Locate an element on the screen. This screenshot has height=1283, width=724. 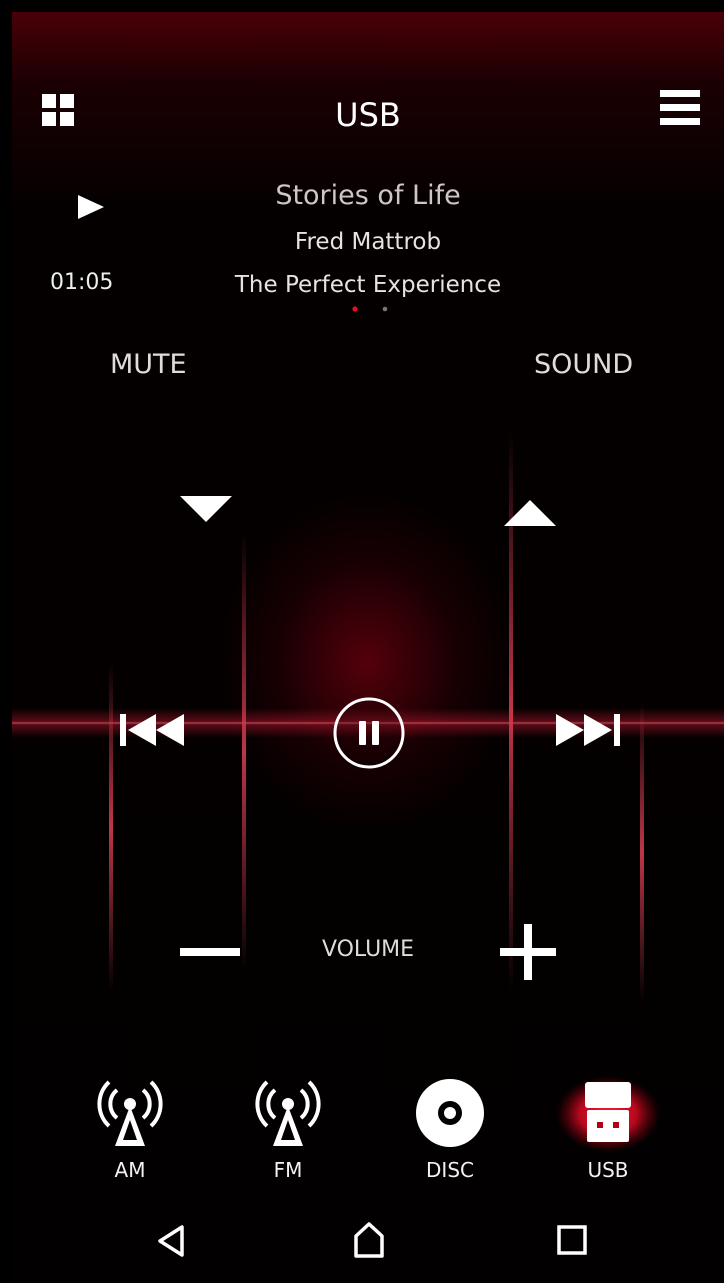
triangle-up-icon is located at coordinates (530, 513).